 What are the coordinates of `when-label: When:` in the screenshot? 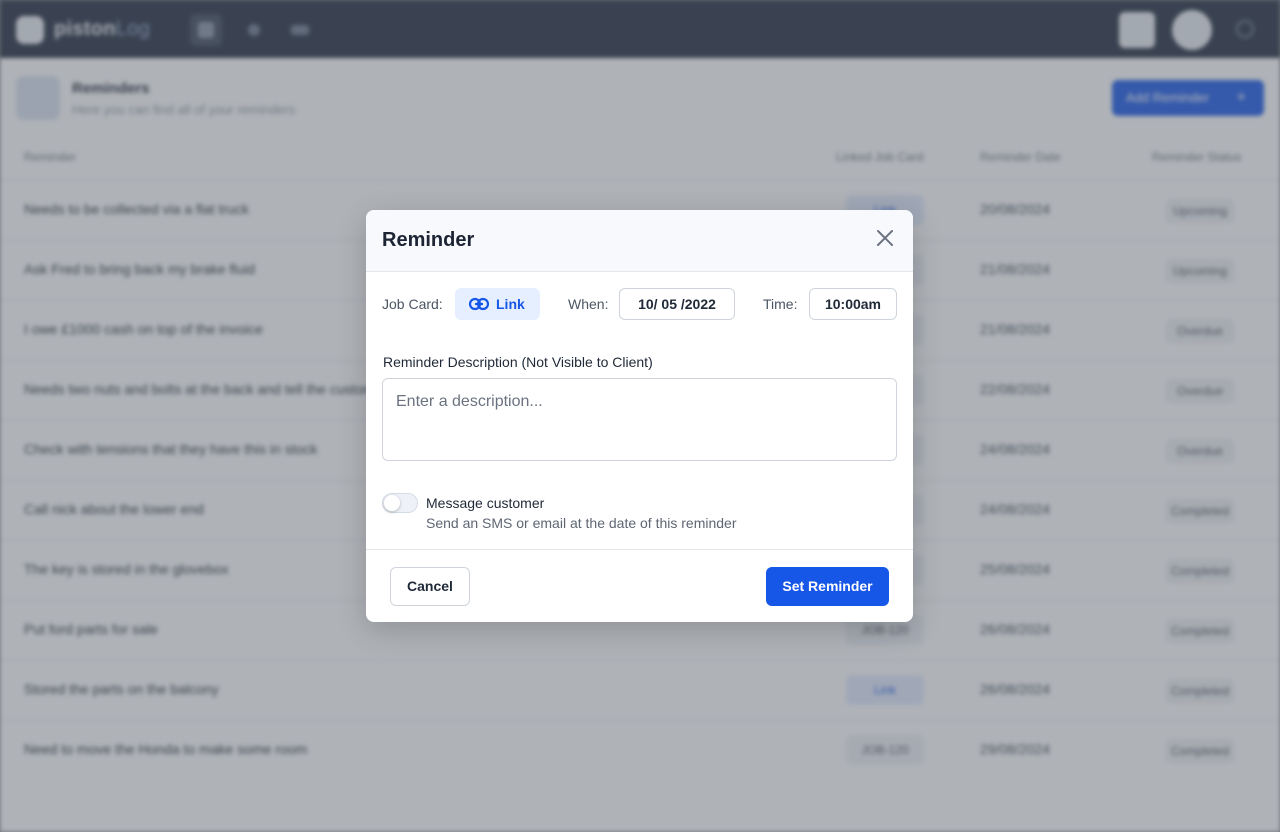 It's located at (588, 304).